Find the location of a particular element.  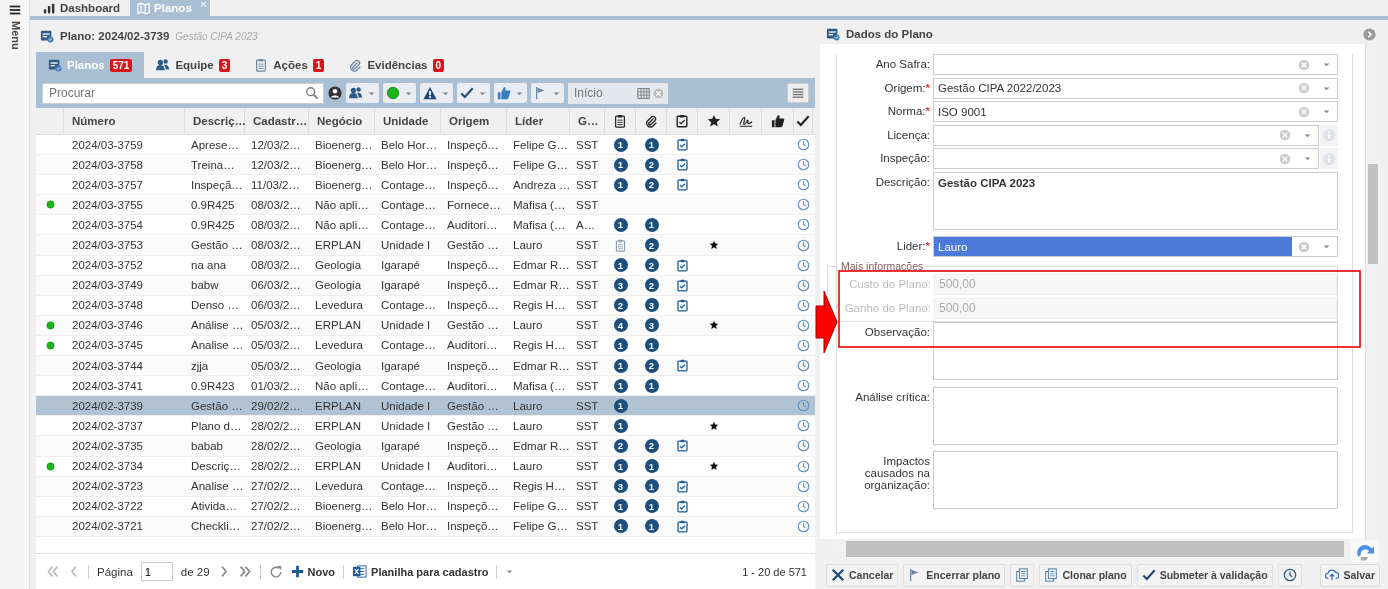

table-row: 2024/03-3746 Análise … 05/03/2… ERPLAN Unidade I Gestão … Lauro SST 4 3 is located at coordinates (425, 325).